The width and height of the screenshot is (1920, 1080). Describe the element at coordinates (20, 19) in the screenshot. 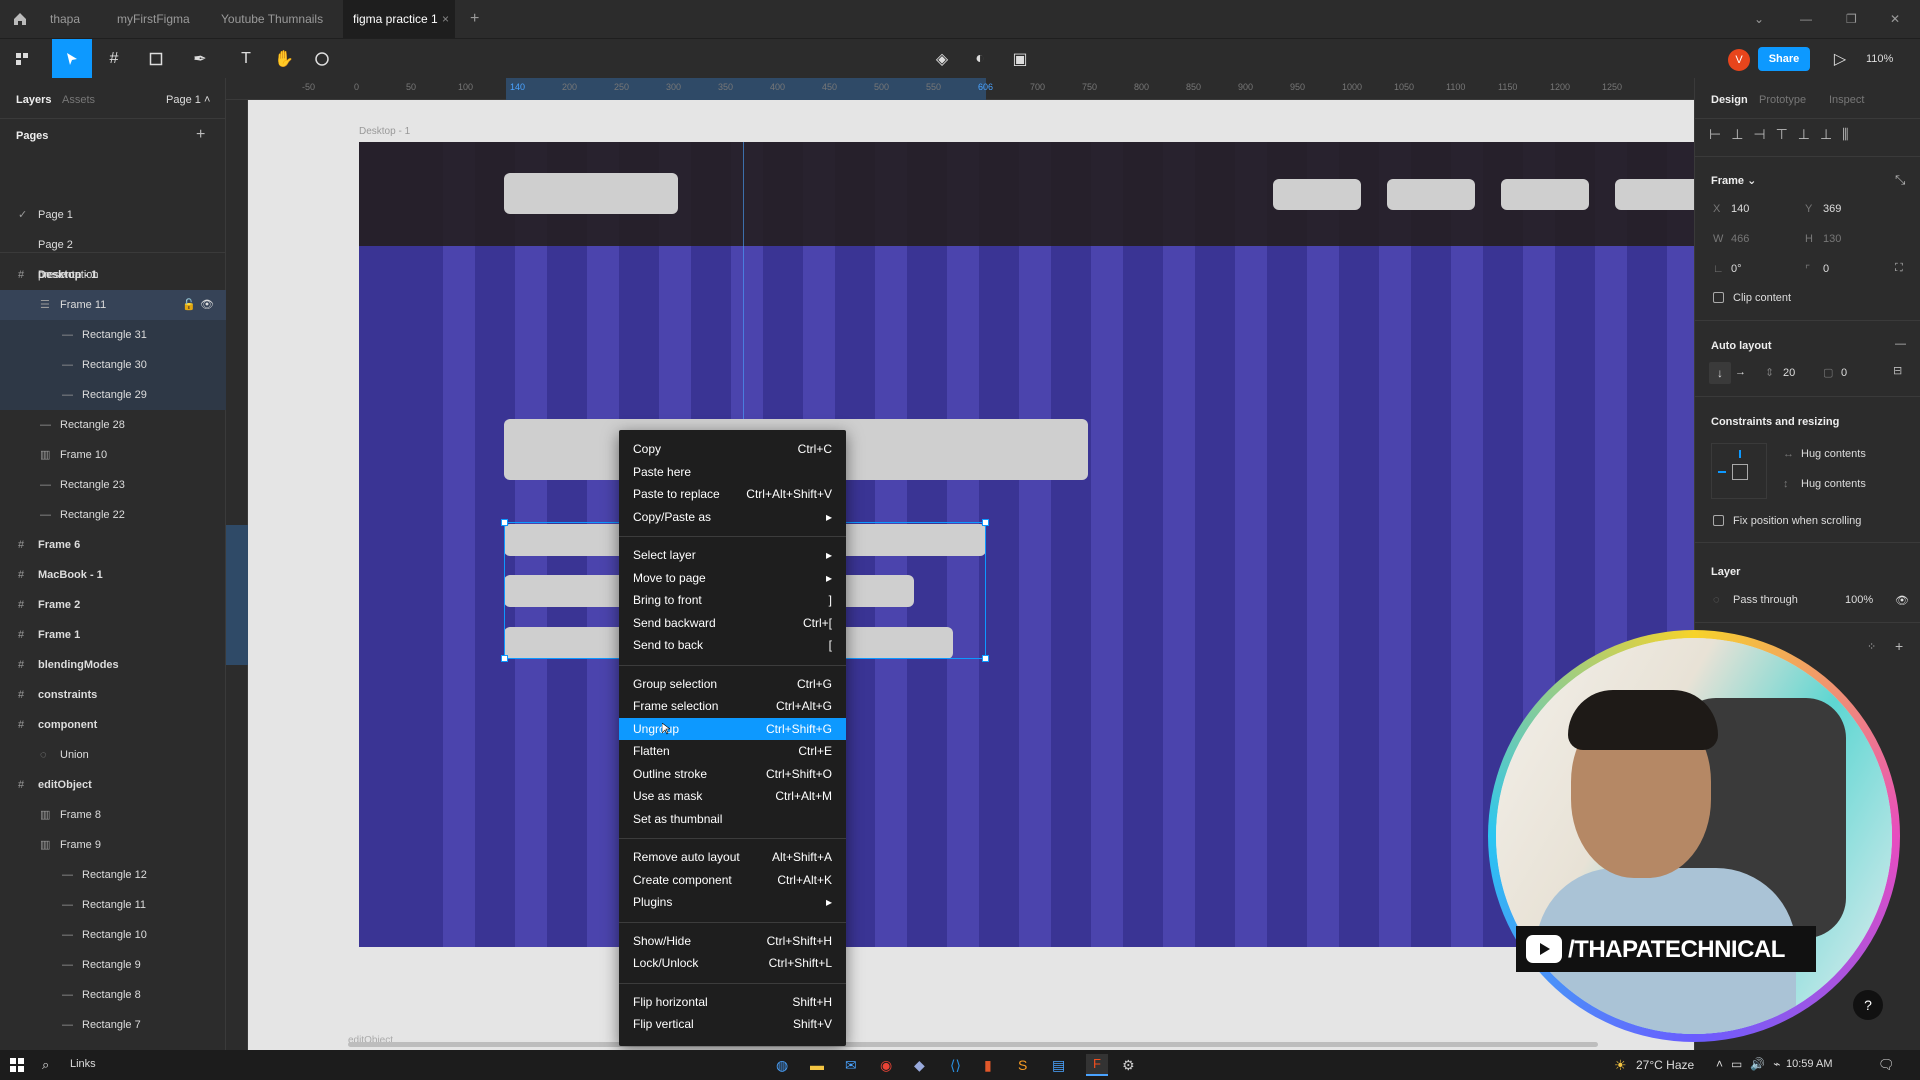

I see `home-icon` at that location.